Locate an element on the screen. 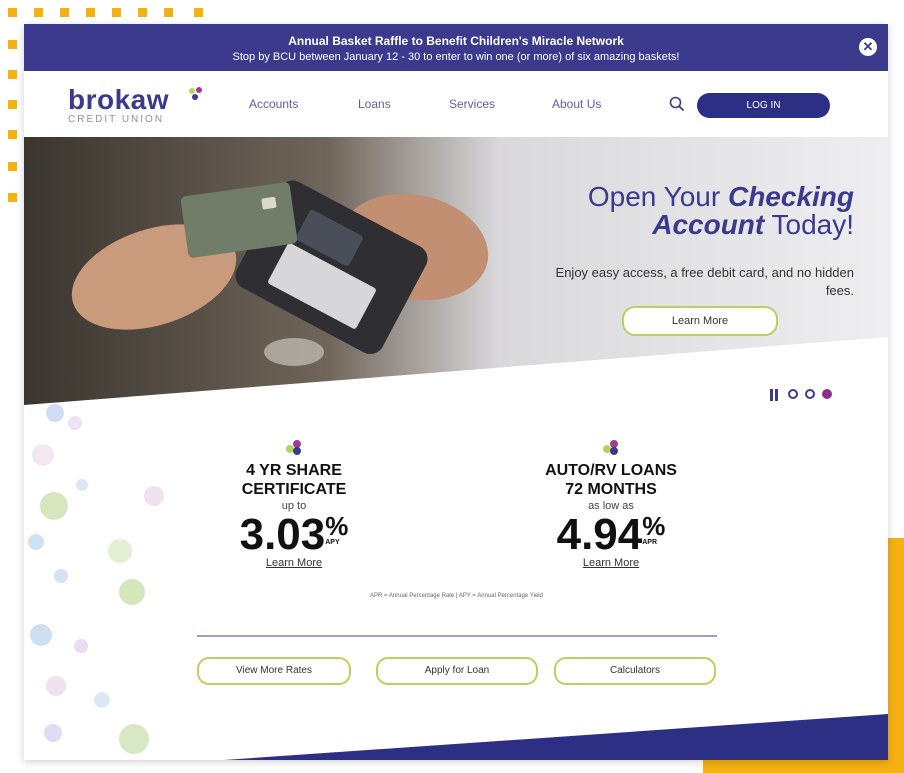 This screenshot has height=773, width=904. calculators-button: Calculators is located at coordinates (635, 671).